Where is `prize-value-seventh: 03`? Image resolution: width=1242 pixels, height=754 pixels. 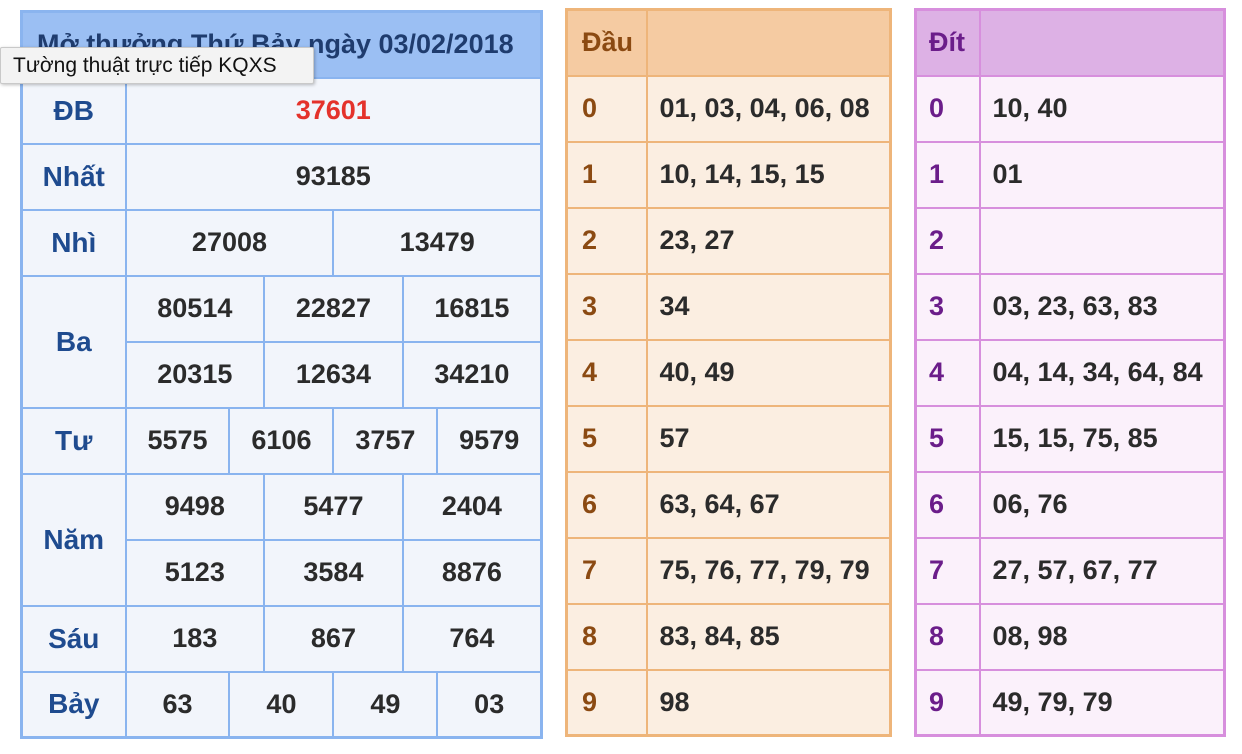
prize-value-seventh: 03 is located at coordinates (489, 704).